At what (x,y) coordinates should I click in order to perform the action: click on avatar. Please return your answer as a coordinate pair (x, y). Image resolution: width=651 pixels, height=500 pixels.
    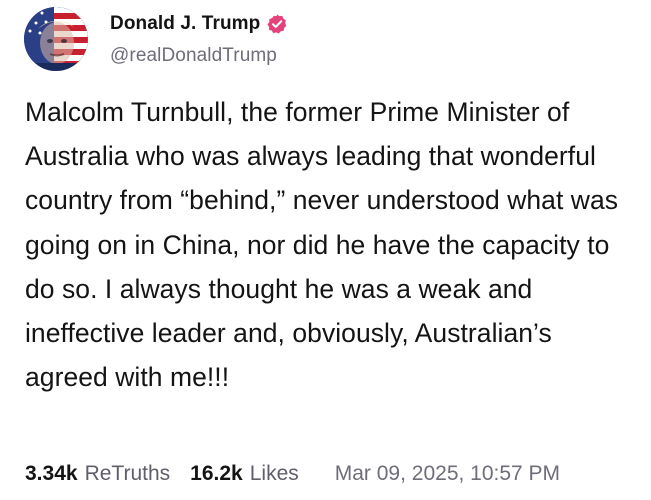
    Looking at the image, I should click on (56, 39).